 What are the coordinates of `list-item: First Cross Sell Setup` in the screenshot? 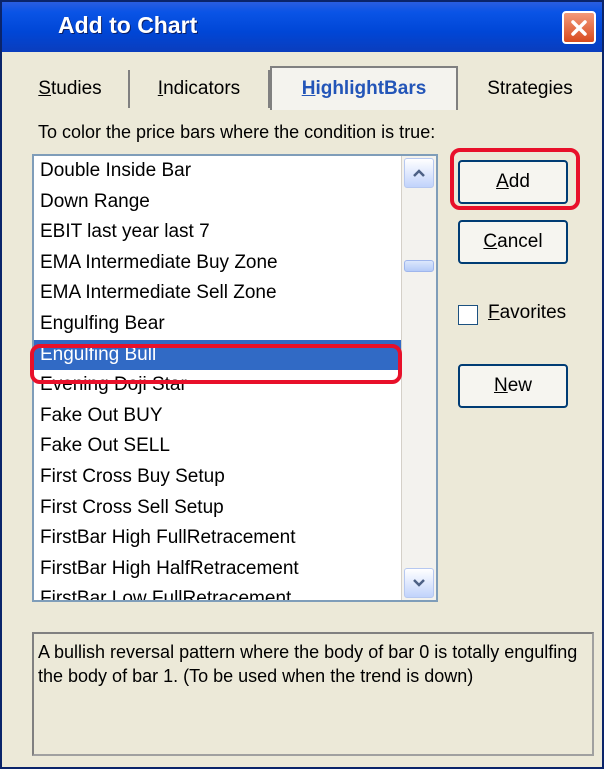 It's located at (218, 508).